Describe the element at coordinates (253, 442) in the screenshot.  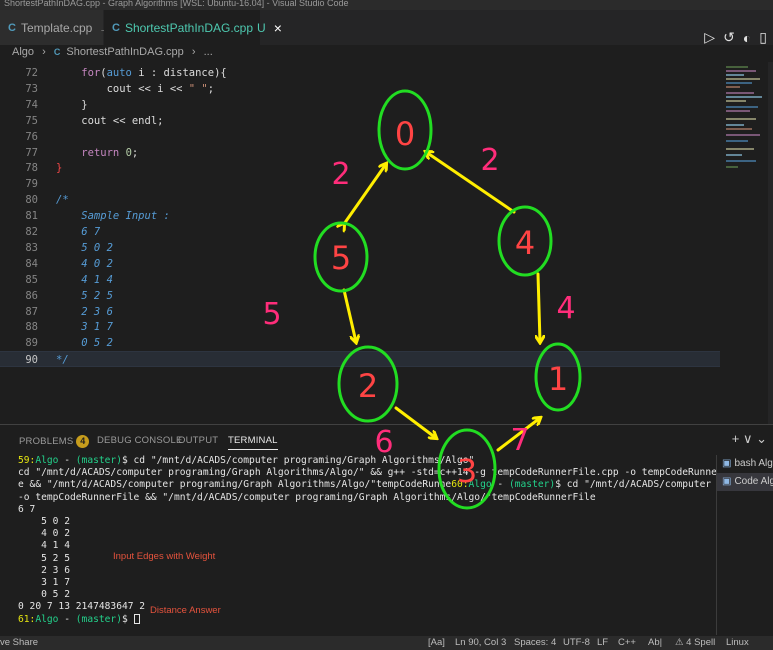
I see `tab-terminal: TERMINAL` at that location.